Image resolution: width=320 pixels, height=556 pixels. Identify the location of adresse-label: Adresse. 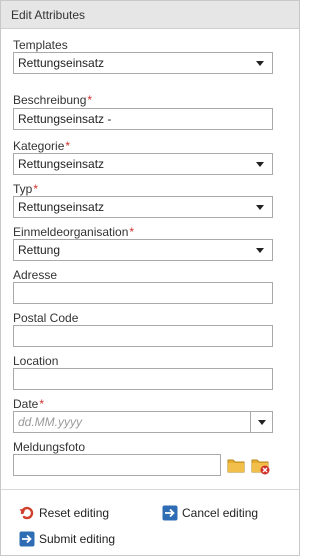
(35, 275).